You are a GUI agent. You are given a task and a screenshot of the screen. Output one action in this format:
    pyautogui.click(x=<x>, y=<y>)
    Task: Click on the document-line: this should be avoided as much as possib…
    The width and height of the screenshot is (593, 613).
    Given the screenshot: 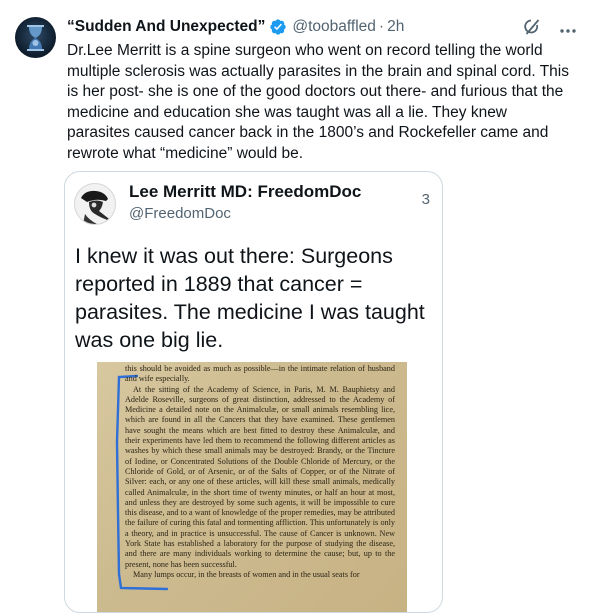 What is the action you would take?
    pyautogui.click(x=260, y=374)
    